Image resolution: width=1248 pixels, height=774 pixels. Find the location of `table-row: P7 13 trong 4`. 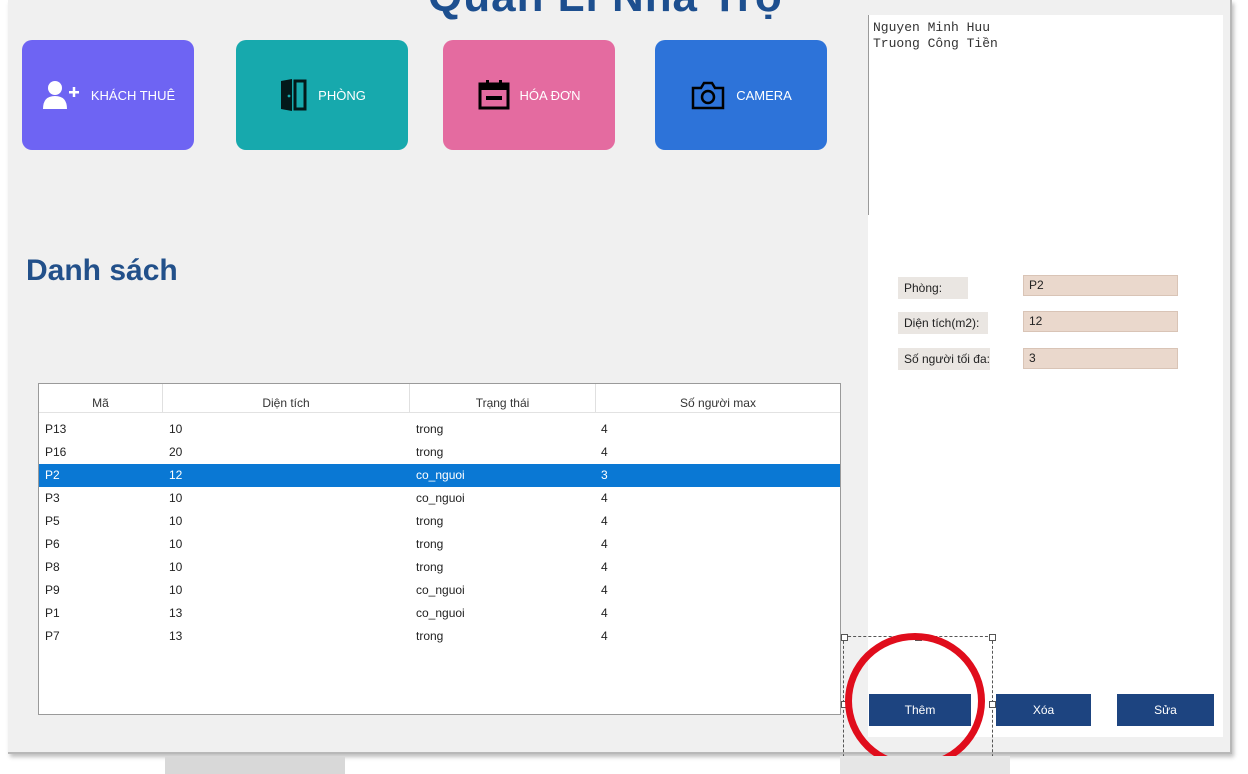

table-row: P7 13 trong 4 is located at coordinates (439, 636).